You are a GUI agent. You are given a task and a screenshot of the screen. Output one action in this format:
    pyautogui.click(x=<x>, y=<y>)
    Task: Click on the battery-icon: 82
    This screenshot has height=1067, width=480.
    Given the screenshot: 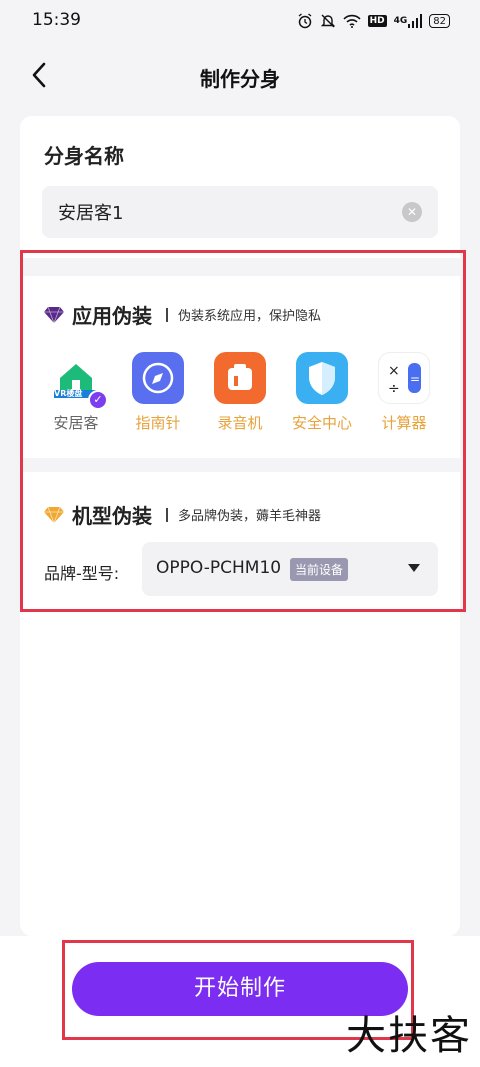 What is the action you would take?
    pyautogui.click(x=439, y=21)
    